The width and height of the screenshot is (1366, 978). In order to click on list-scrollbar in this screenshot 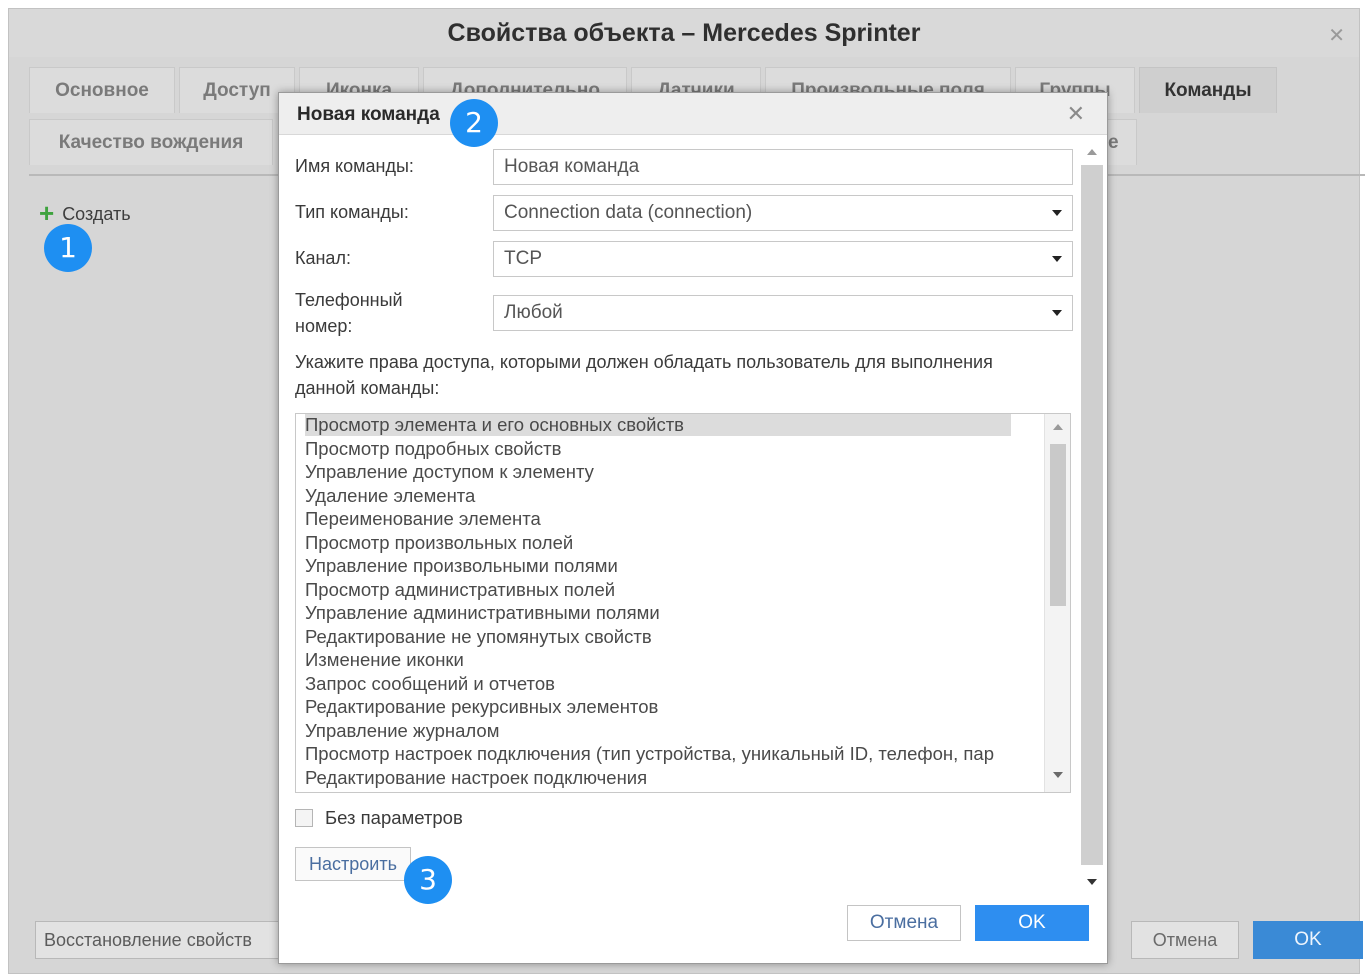, I will do `click(1057, 603)`.